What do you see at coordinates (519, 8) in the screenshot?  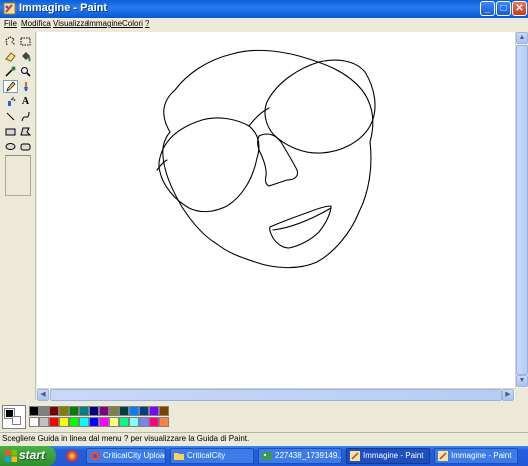 I see `close-button: ✕` at bounding box center [519, 8].